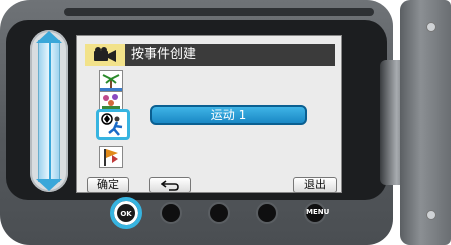  I want to click on return-arrow-icon, so click(169, 185).